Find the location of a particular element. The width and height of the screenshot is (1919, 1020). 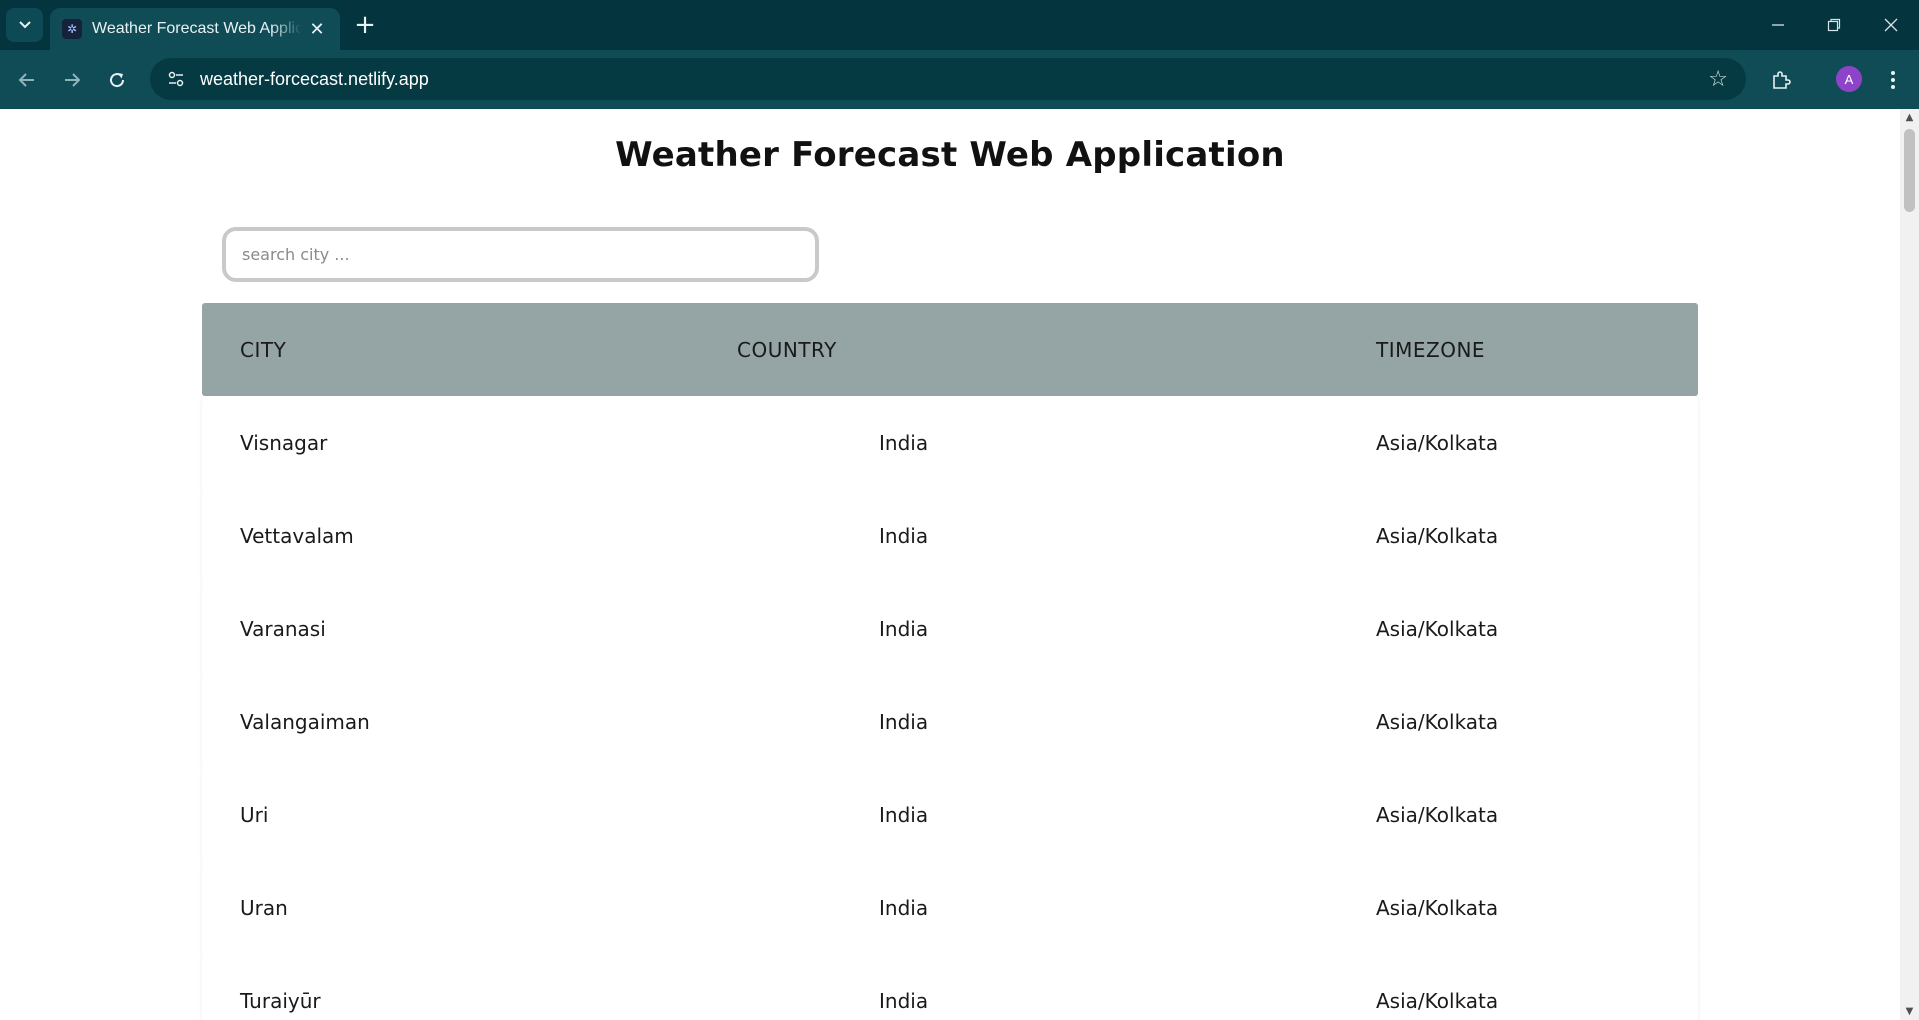

extensions-button is located at coordinates (1781, 80).